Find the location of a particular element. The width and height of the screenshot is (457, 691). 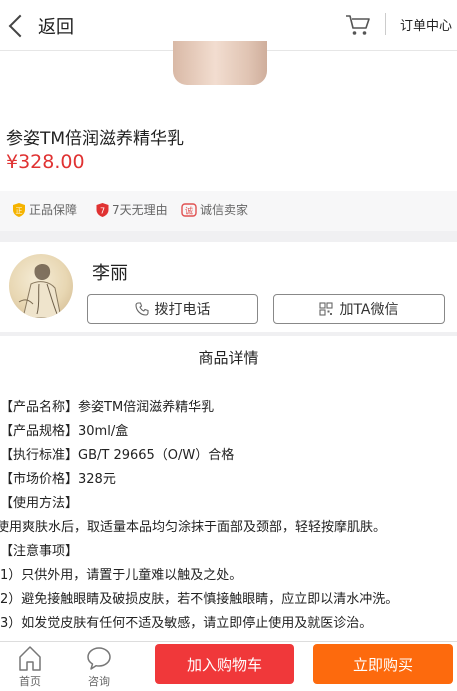

detail-line: 【注意事项】 is located at coordinates (39, 551).